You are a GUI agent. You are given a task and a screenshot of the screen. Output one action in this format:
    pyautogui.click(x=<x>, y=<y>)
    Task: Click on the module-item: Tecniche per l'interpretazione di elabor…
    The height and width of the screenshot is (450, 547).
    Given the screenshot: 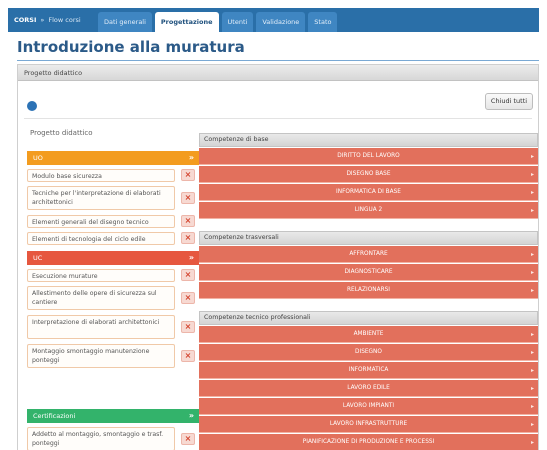 What is the action you would take?
    pyautogui.click(x=101, y=198)
    